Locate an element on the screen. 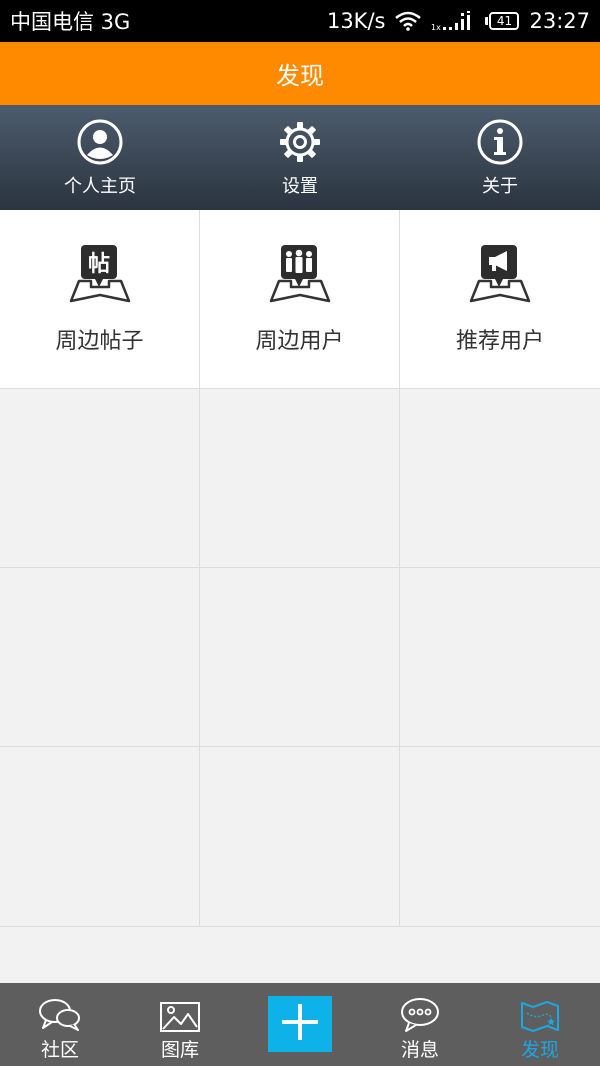 This screenshot has width=600, height=1066. tab-community: 社区 is located at coordinates (60, 1024).